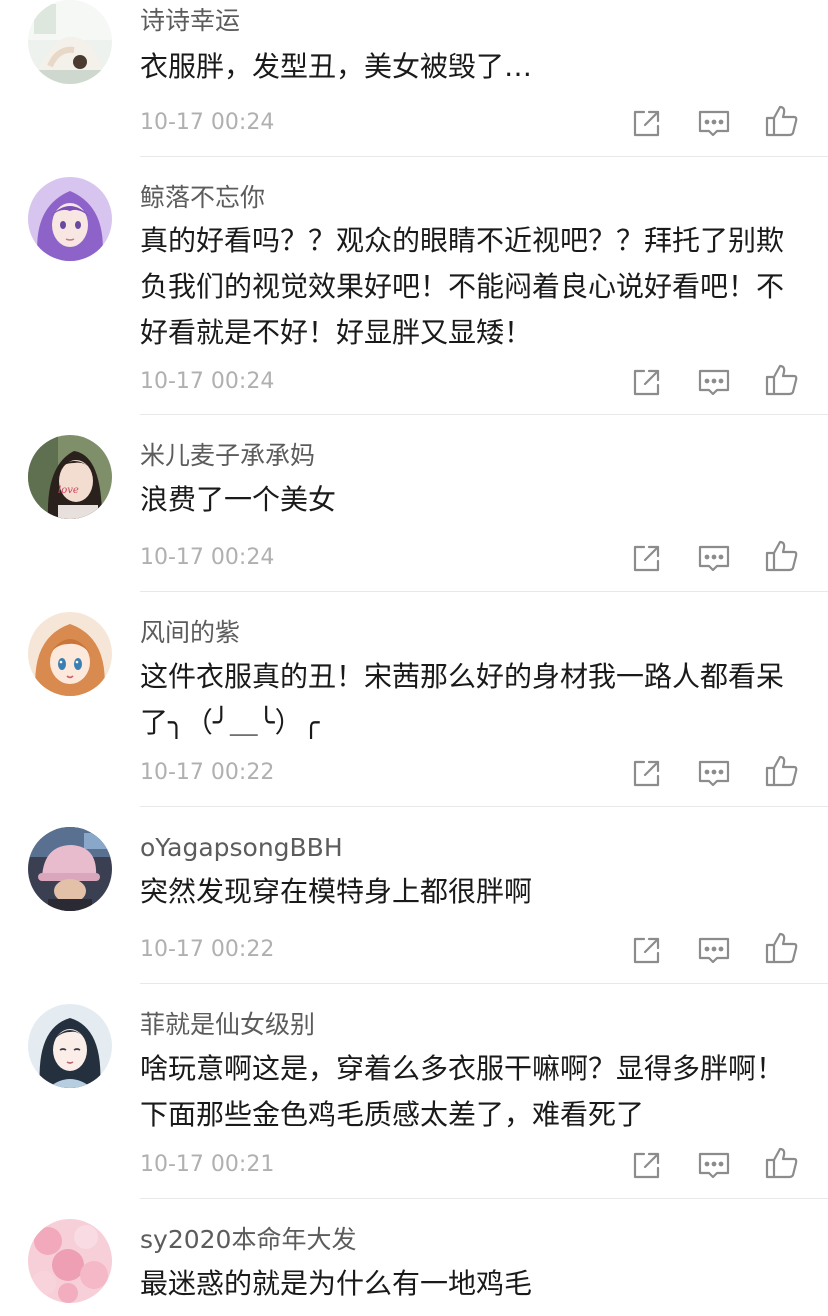 This screenshot has width=828, height=1316. Describe the element at coordinates (462, 699) in the screenshot. I see `comment-text: 这件衣服真的丑！宋茜那么好的身材我一路人都看呆了╮（╯＿╰）╭` at that location.